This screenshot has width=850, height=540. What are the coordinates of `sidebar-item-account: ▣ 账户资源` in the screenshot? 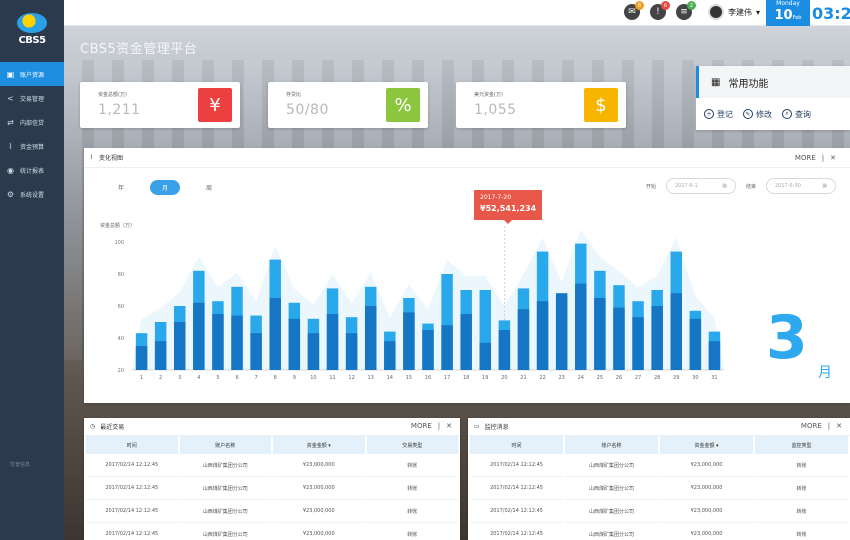 It's located at (32, 74).